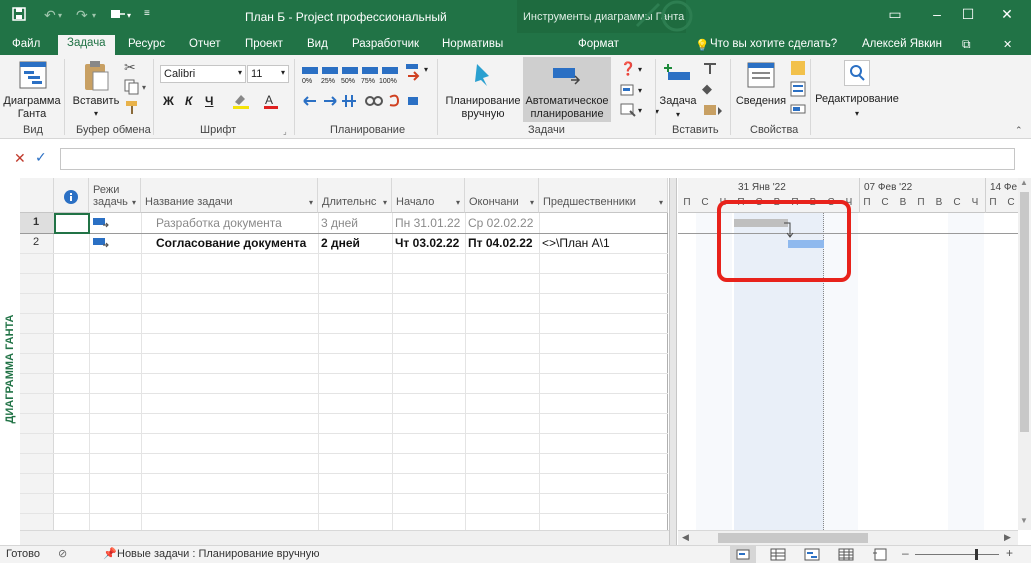  I want to click on tab-task: Задача, so click(86, 45).